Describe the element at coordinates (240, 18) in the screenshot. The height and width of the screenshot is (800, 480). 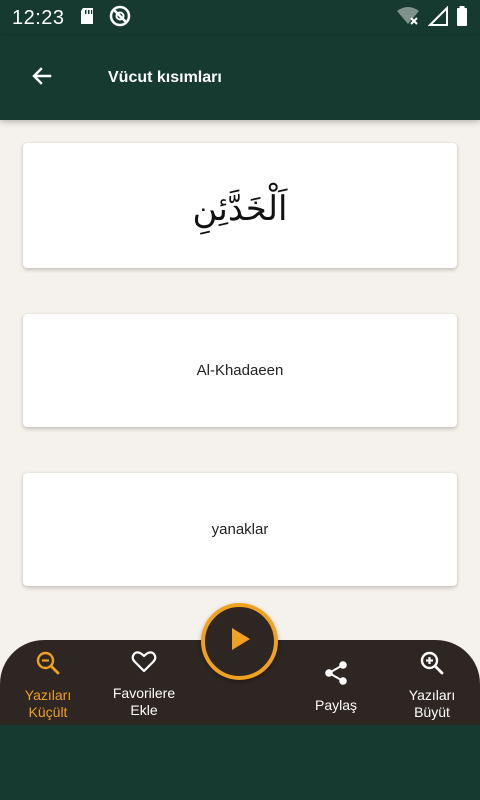
I see `status-bar: 12:23` at that location.